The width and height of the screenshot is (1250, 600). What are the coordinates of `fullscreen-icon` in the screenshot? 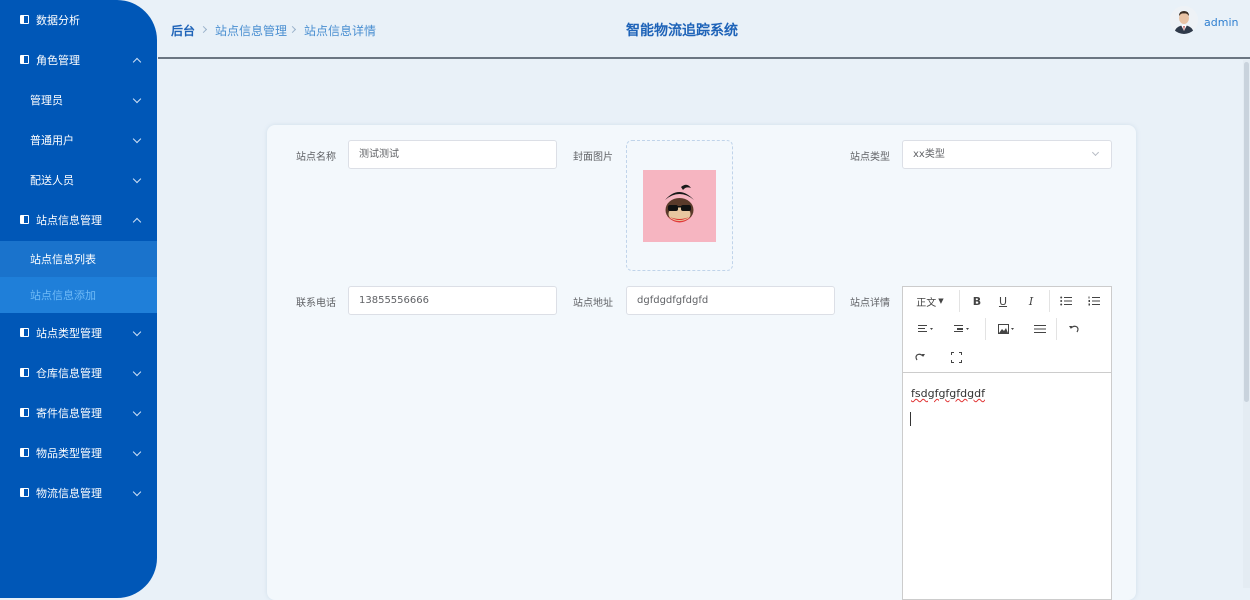 It's located at (956, 357).